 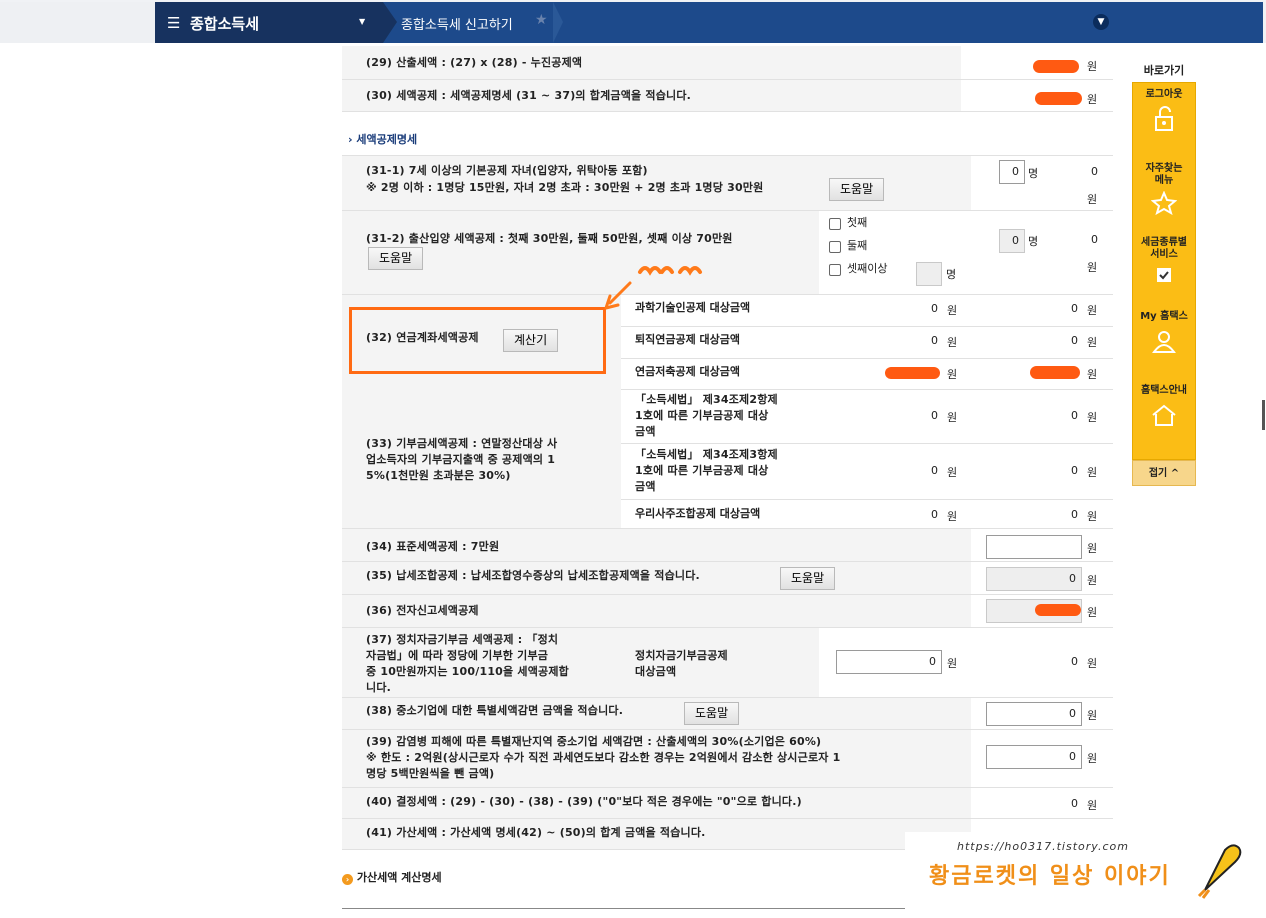 I want to click on row-32-sub3-label: 연금저축공제 대상금액, so click(x=688, y=371).